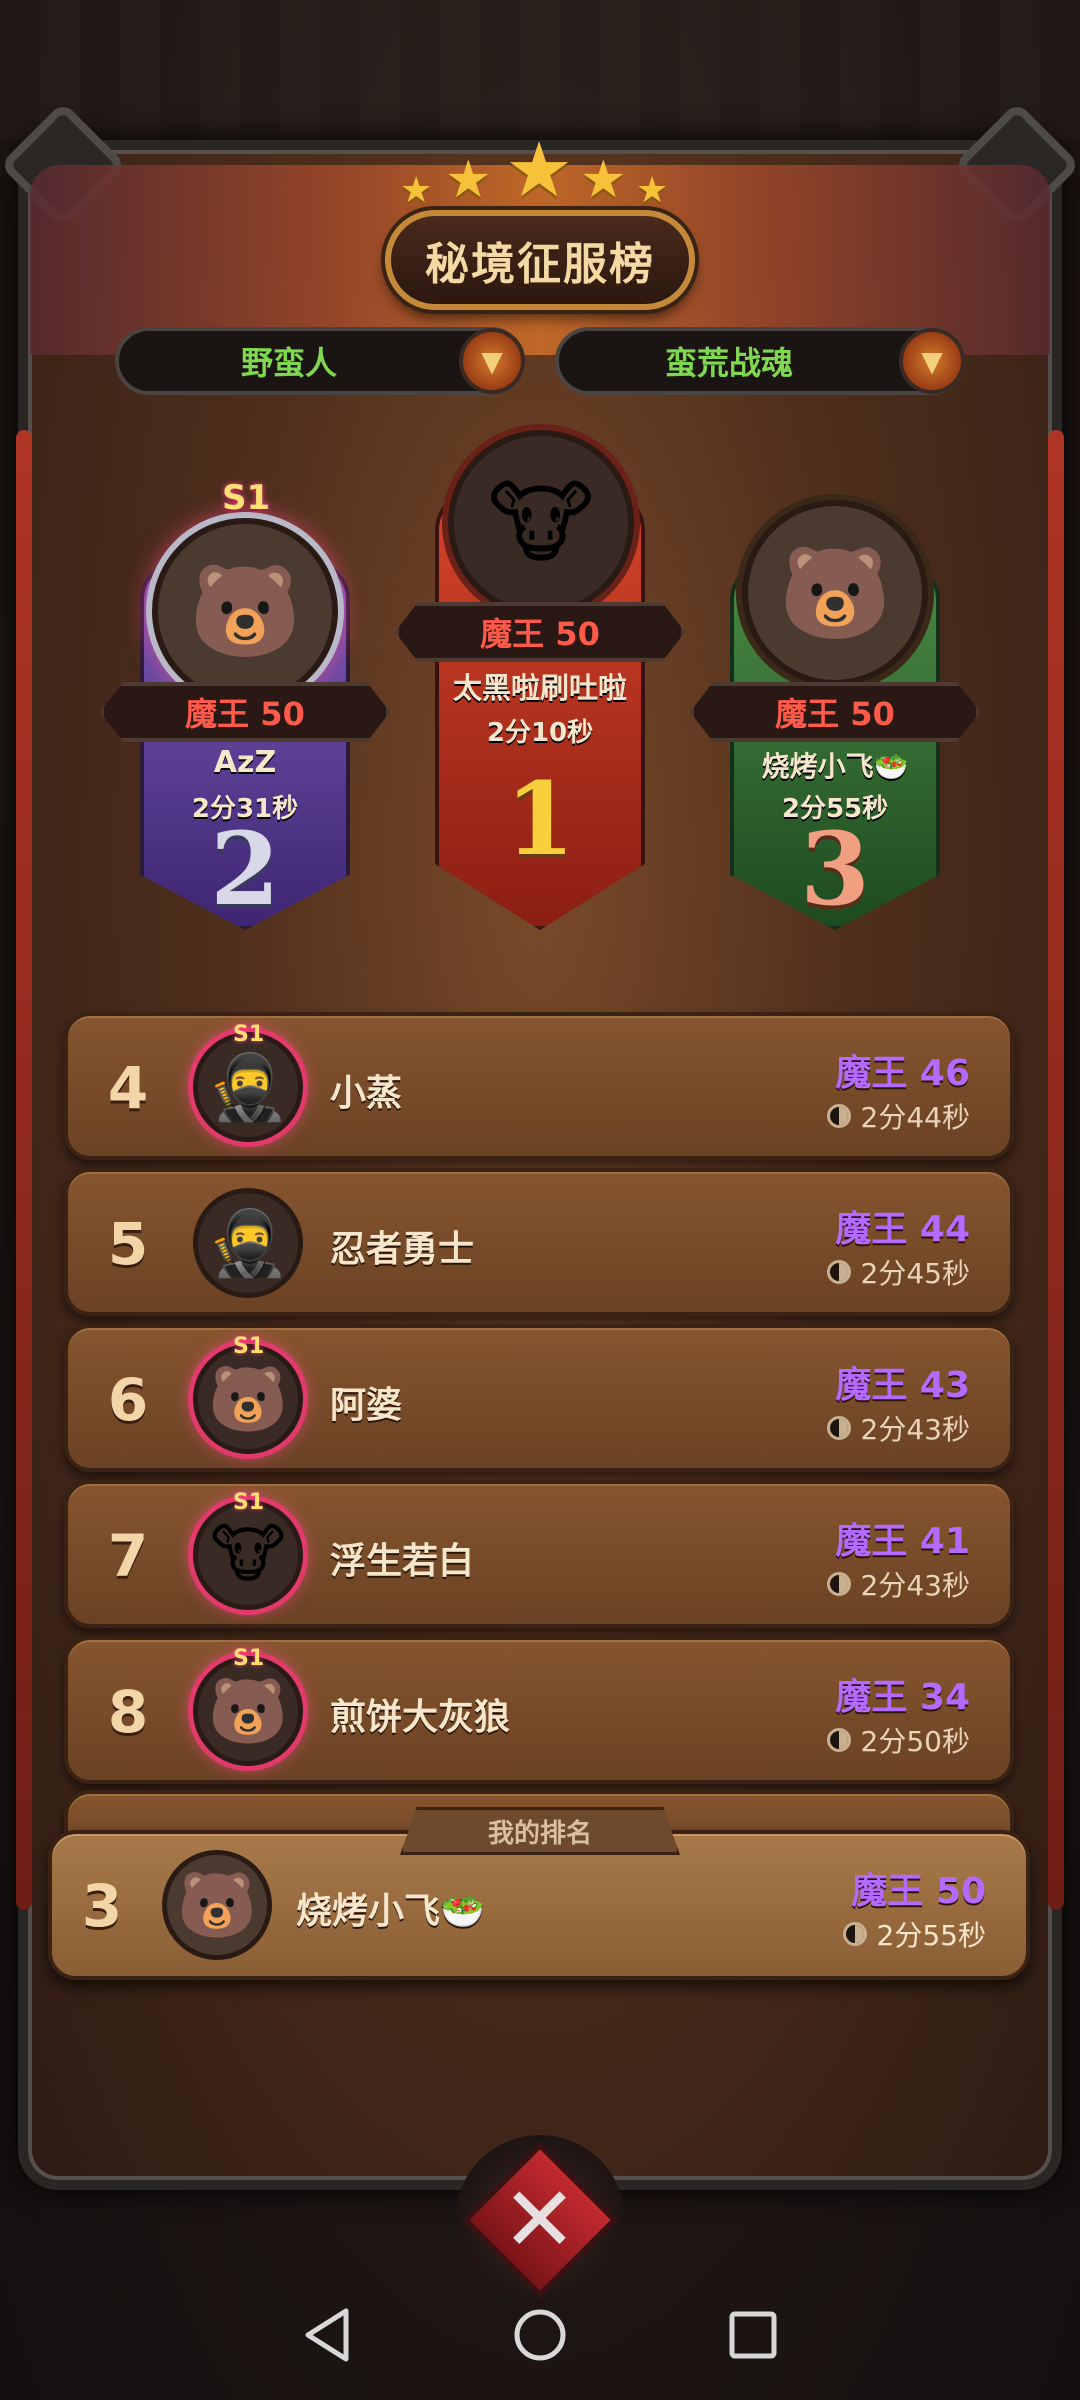 The image size is (1080, 2400). I want to click on player-name: 浮生若白, so click(402, 1561).